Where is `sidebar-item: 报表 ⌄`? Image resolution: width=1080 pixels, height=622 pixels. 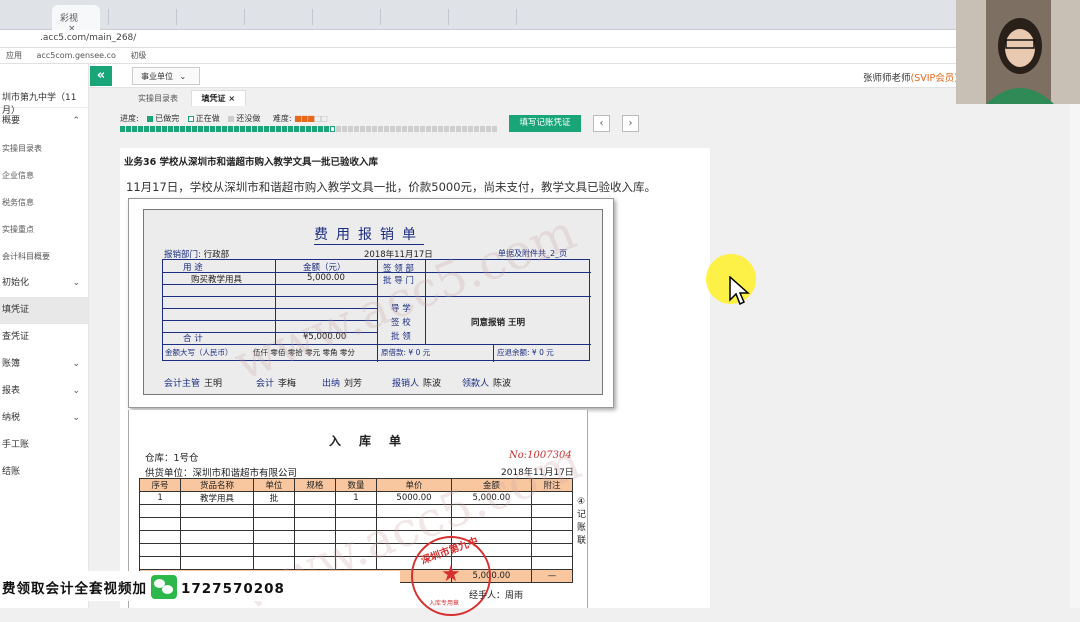 sidebar-item: 报表 ⌄ is located at coordinates (44, 391).